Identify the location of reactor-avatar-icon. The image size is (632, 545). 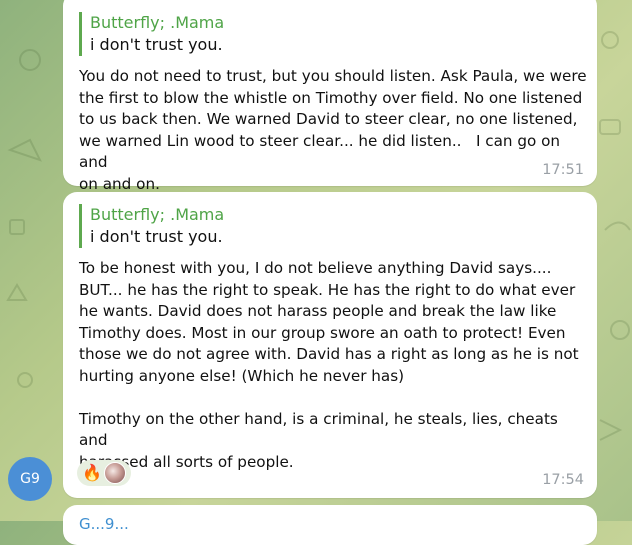
(114, 473).